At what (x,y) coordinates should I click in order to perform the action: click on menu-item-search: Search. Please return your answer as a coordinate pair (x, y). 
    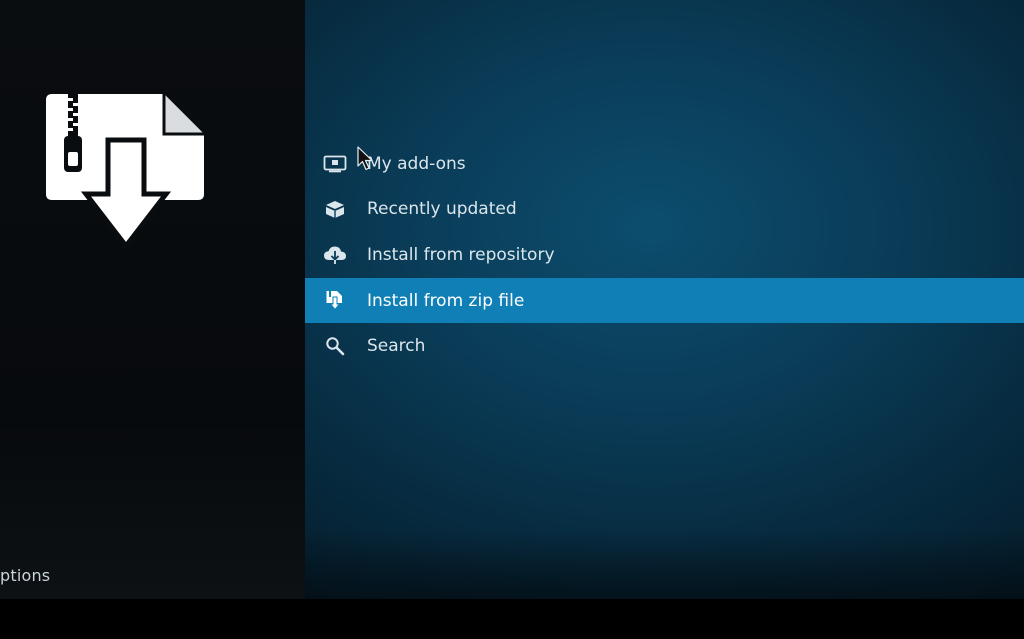
    Looking at the image, I should click on (664, 346).